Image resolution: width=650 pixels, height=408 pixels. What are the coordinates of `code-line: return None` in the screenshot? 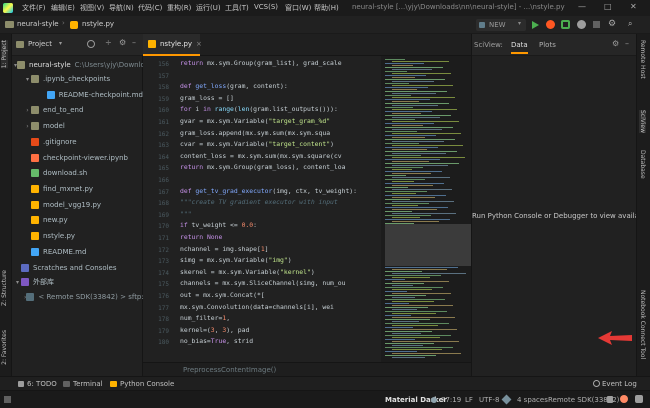 It's located at (282, 238).